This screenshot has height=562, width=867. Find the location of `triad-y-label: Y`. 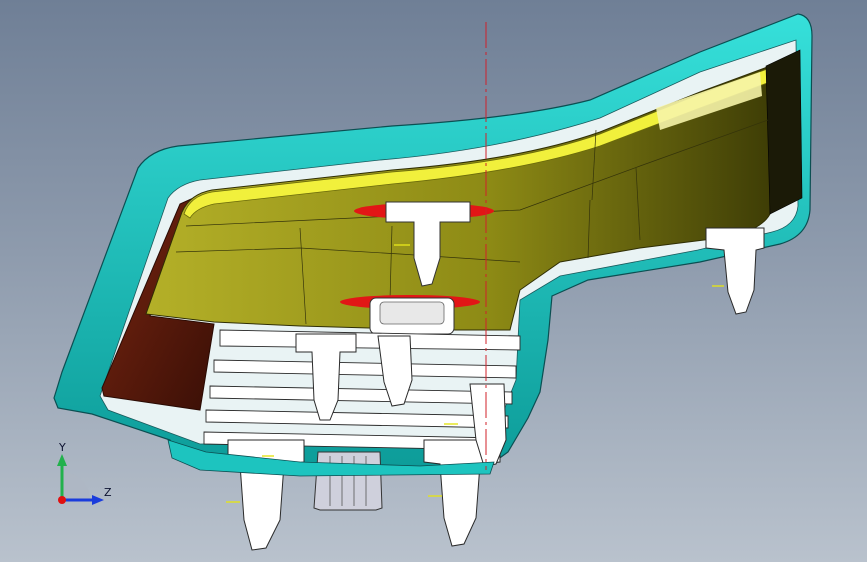

triad-y-label: Y is located at coordinates (62, 447).